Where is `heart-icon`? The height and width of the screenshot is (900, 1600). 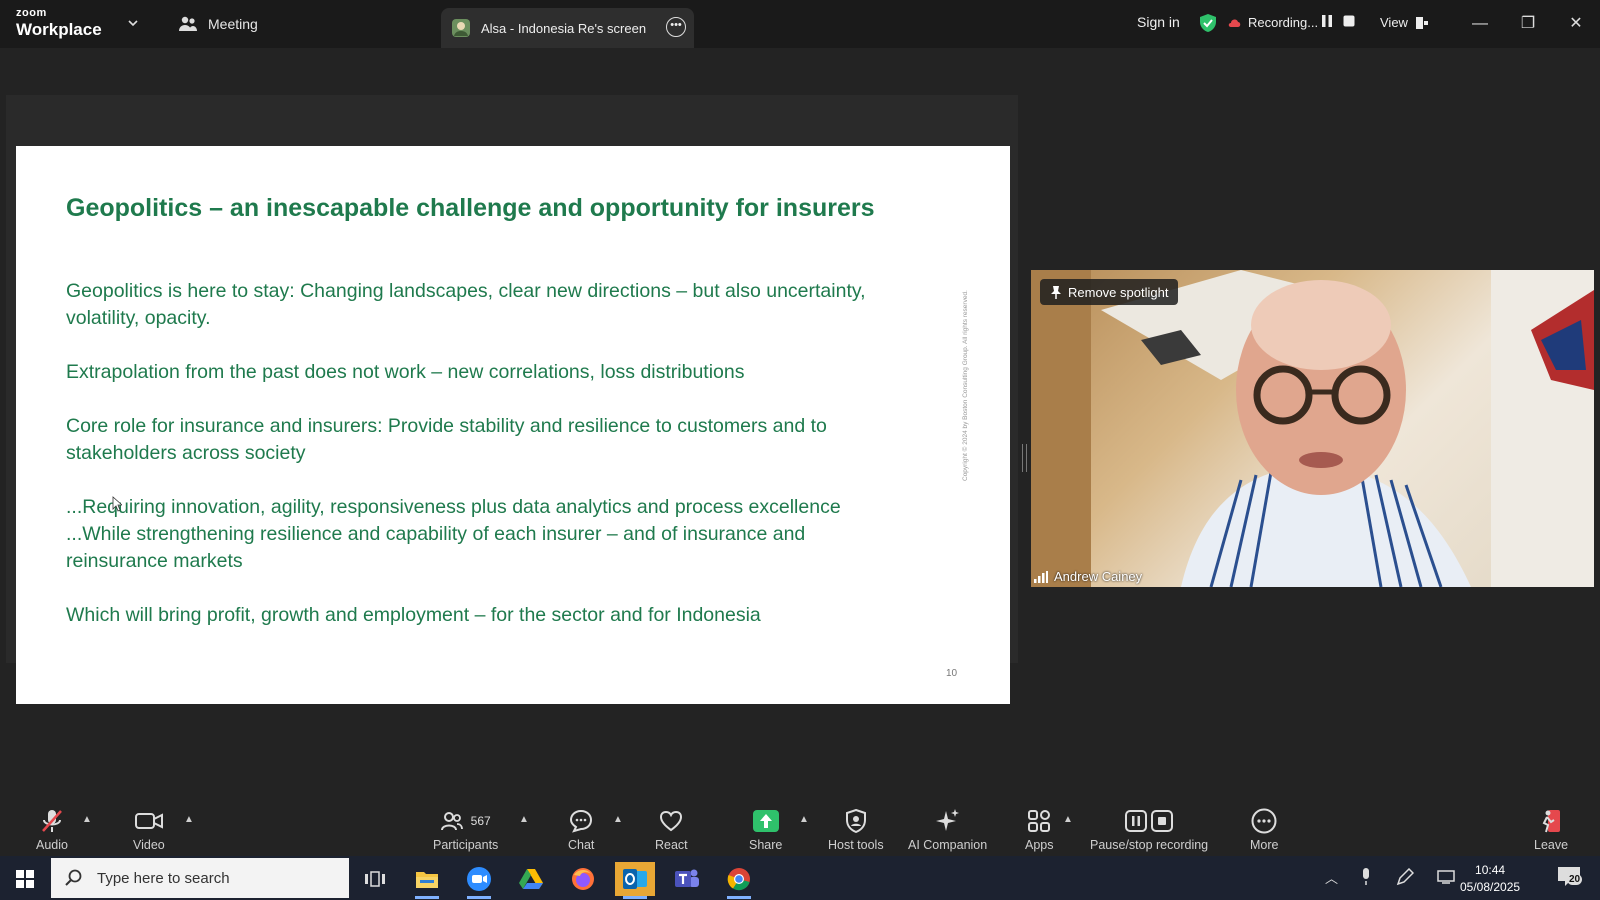
heart-icon is located at coordinates (671, 821).